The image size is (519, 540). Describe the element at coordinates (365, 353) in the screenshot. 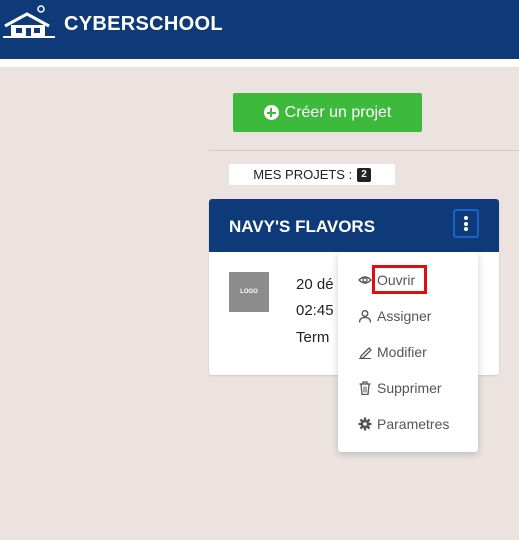

I see `pencil-icon` at that location.